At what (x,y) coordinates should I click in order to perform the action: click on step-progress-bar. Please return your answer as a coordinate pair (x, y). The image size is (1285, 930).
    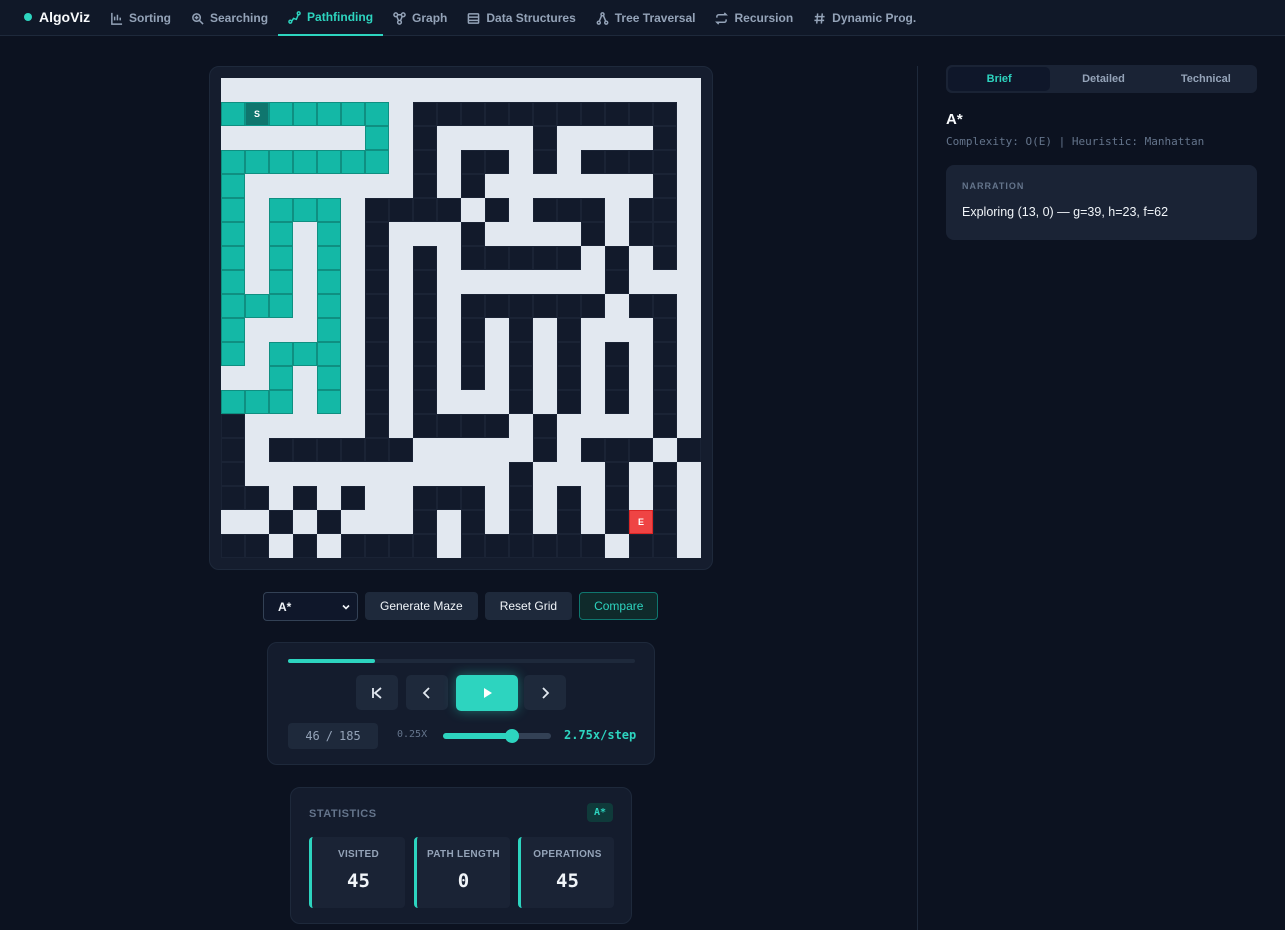
    Looking at the image, I should click on (461, 661).